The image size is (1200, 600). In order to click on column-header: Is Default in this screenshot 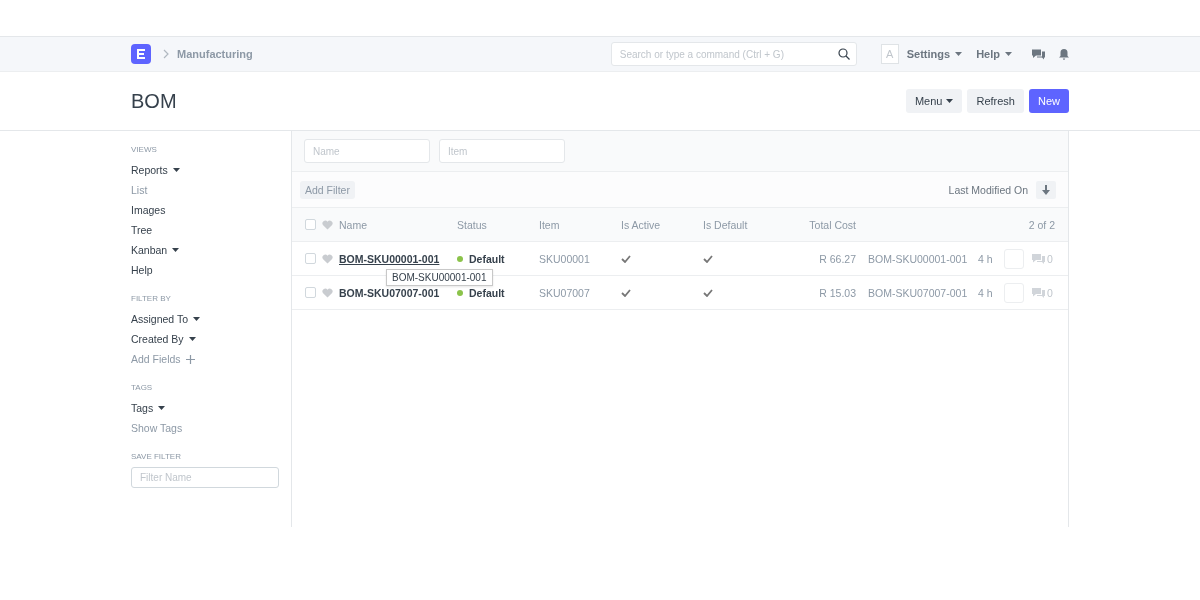, I will do `click(726, 224)`.